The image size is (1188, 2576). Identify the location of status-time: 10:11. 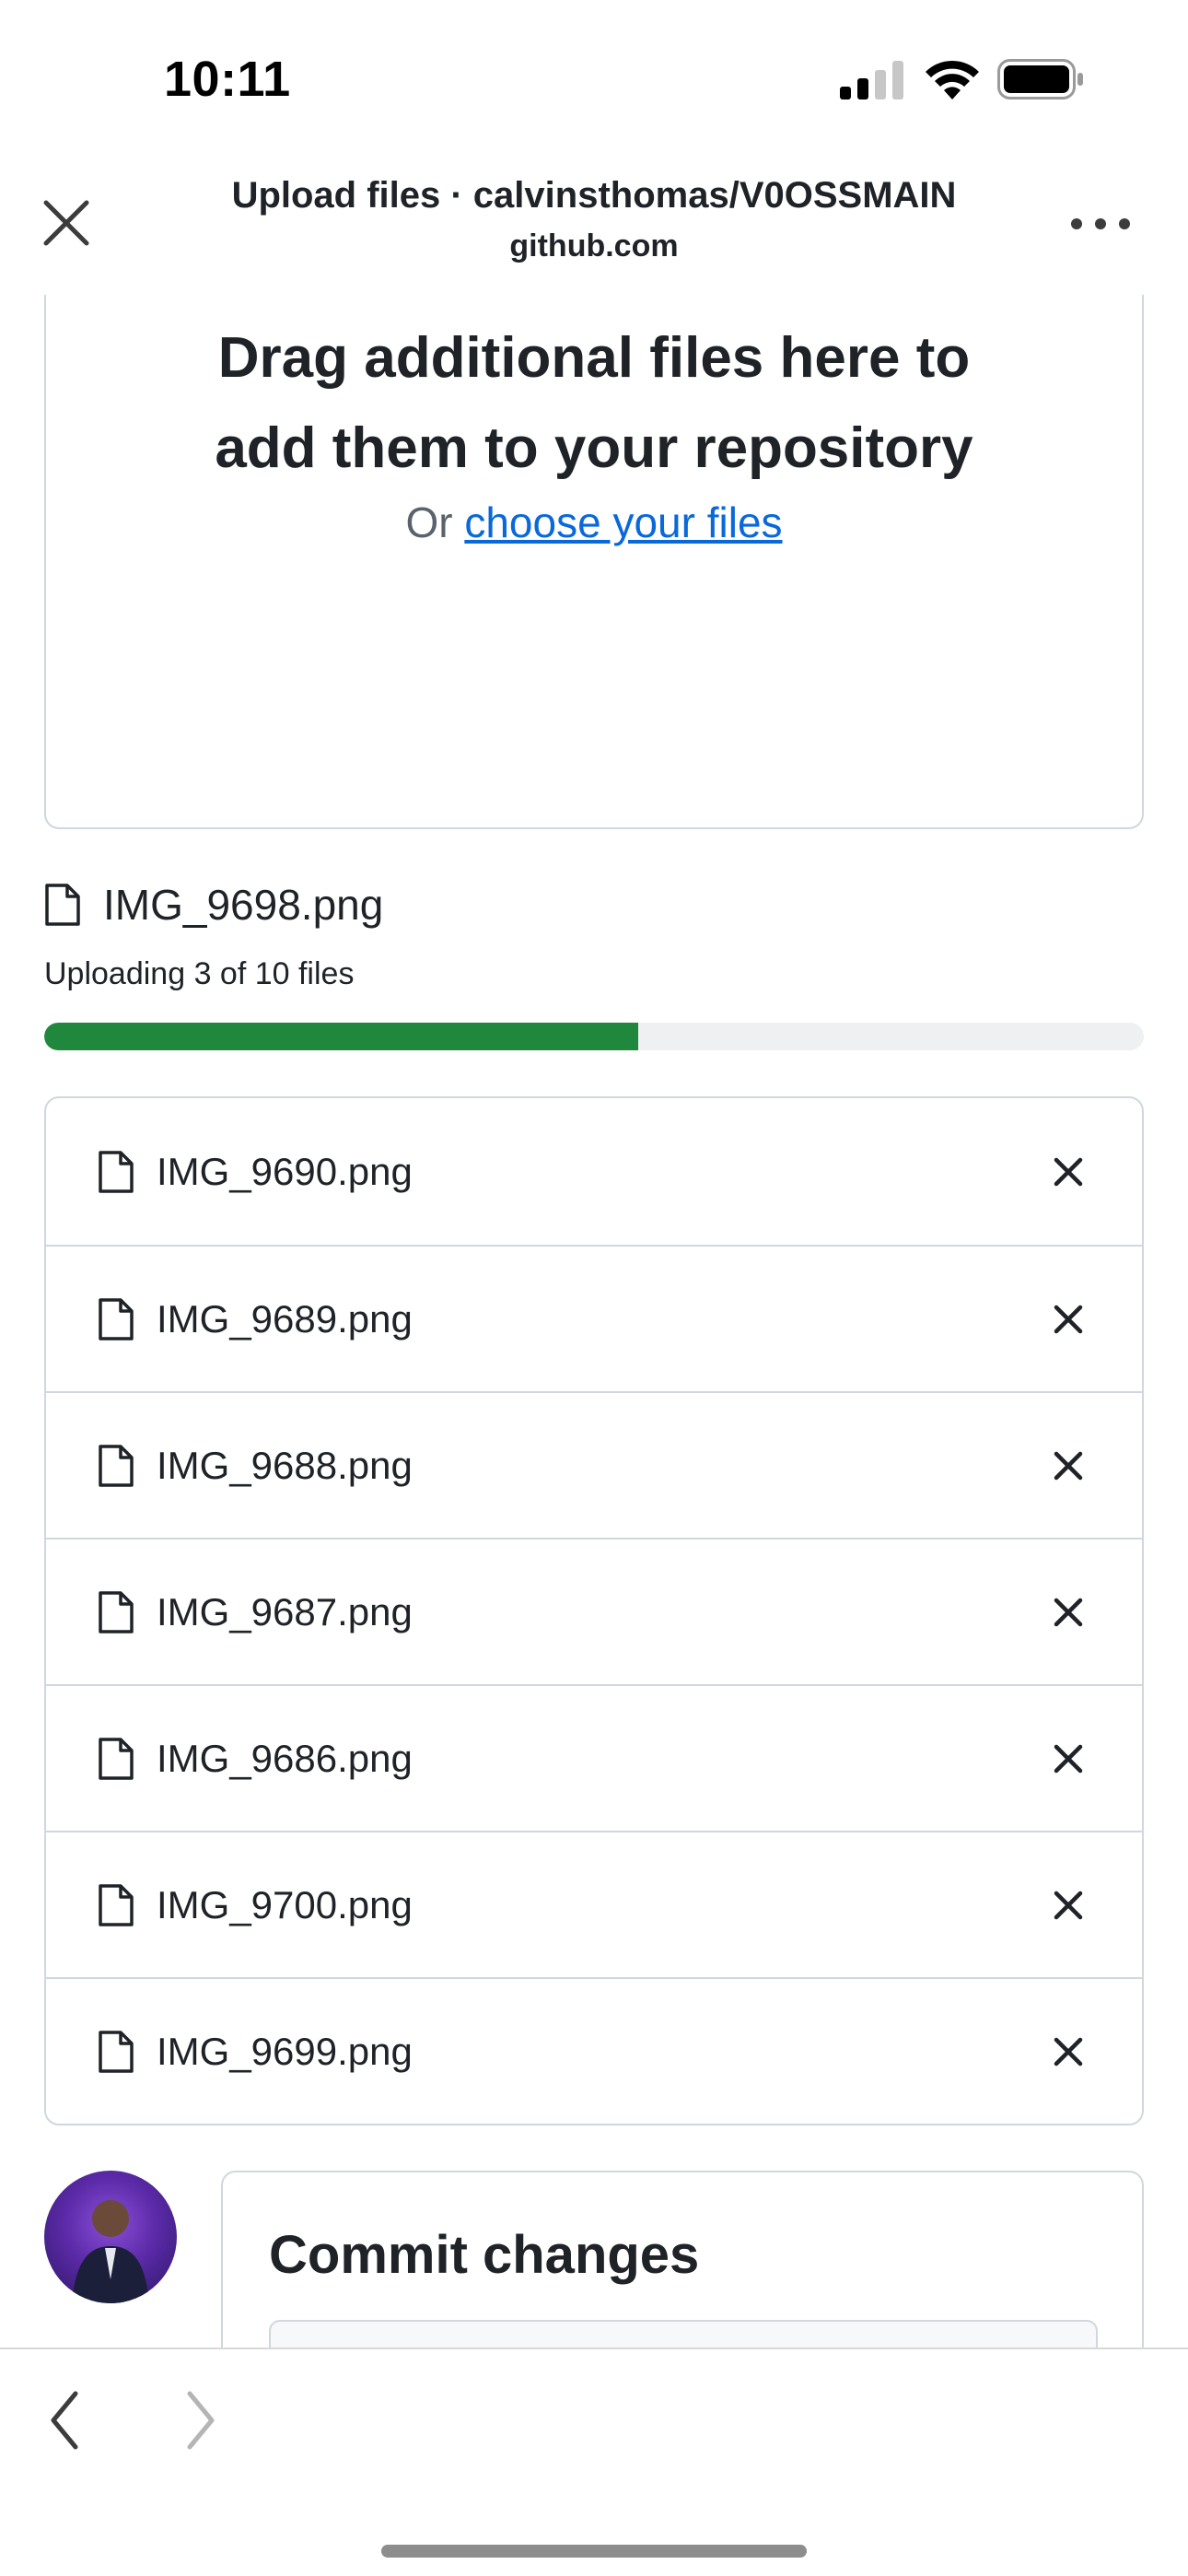
(227, 79).